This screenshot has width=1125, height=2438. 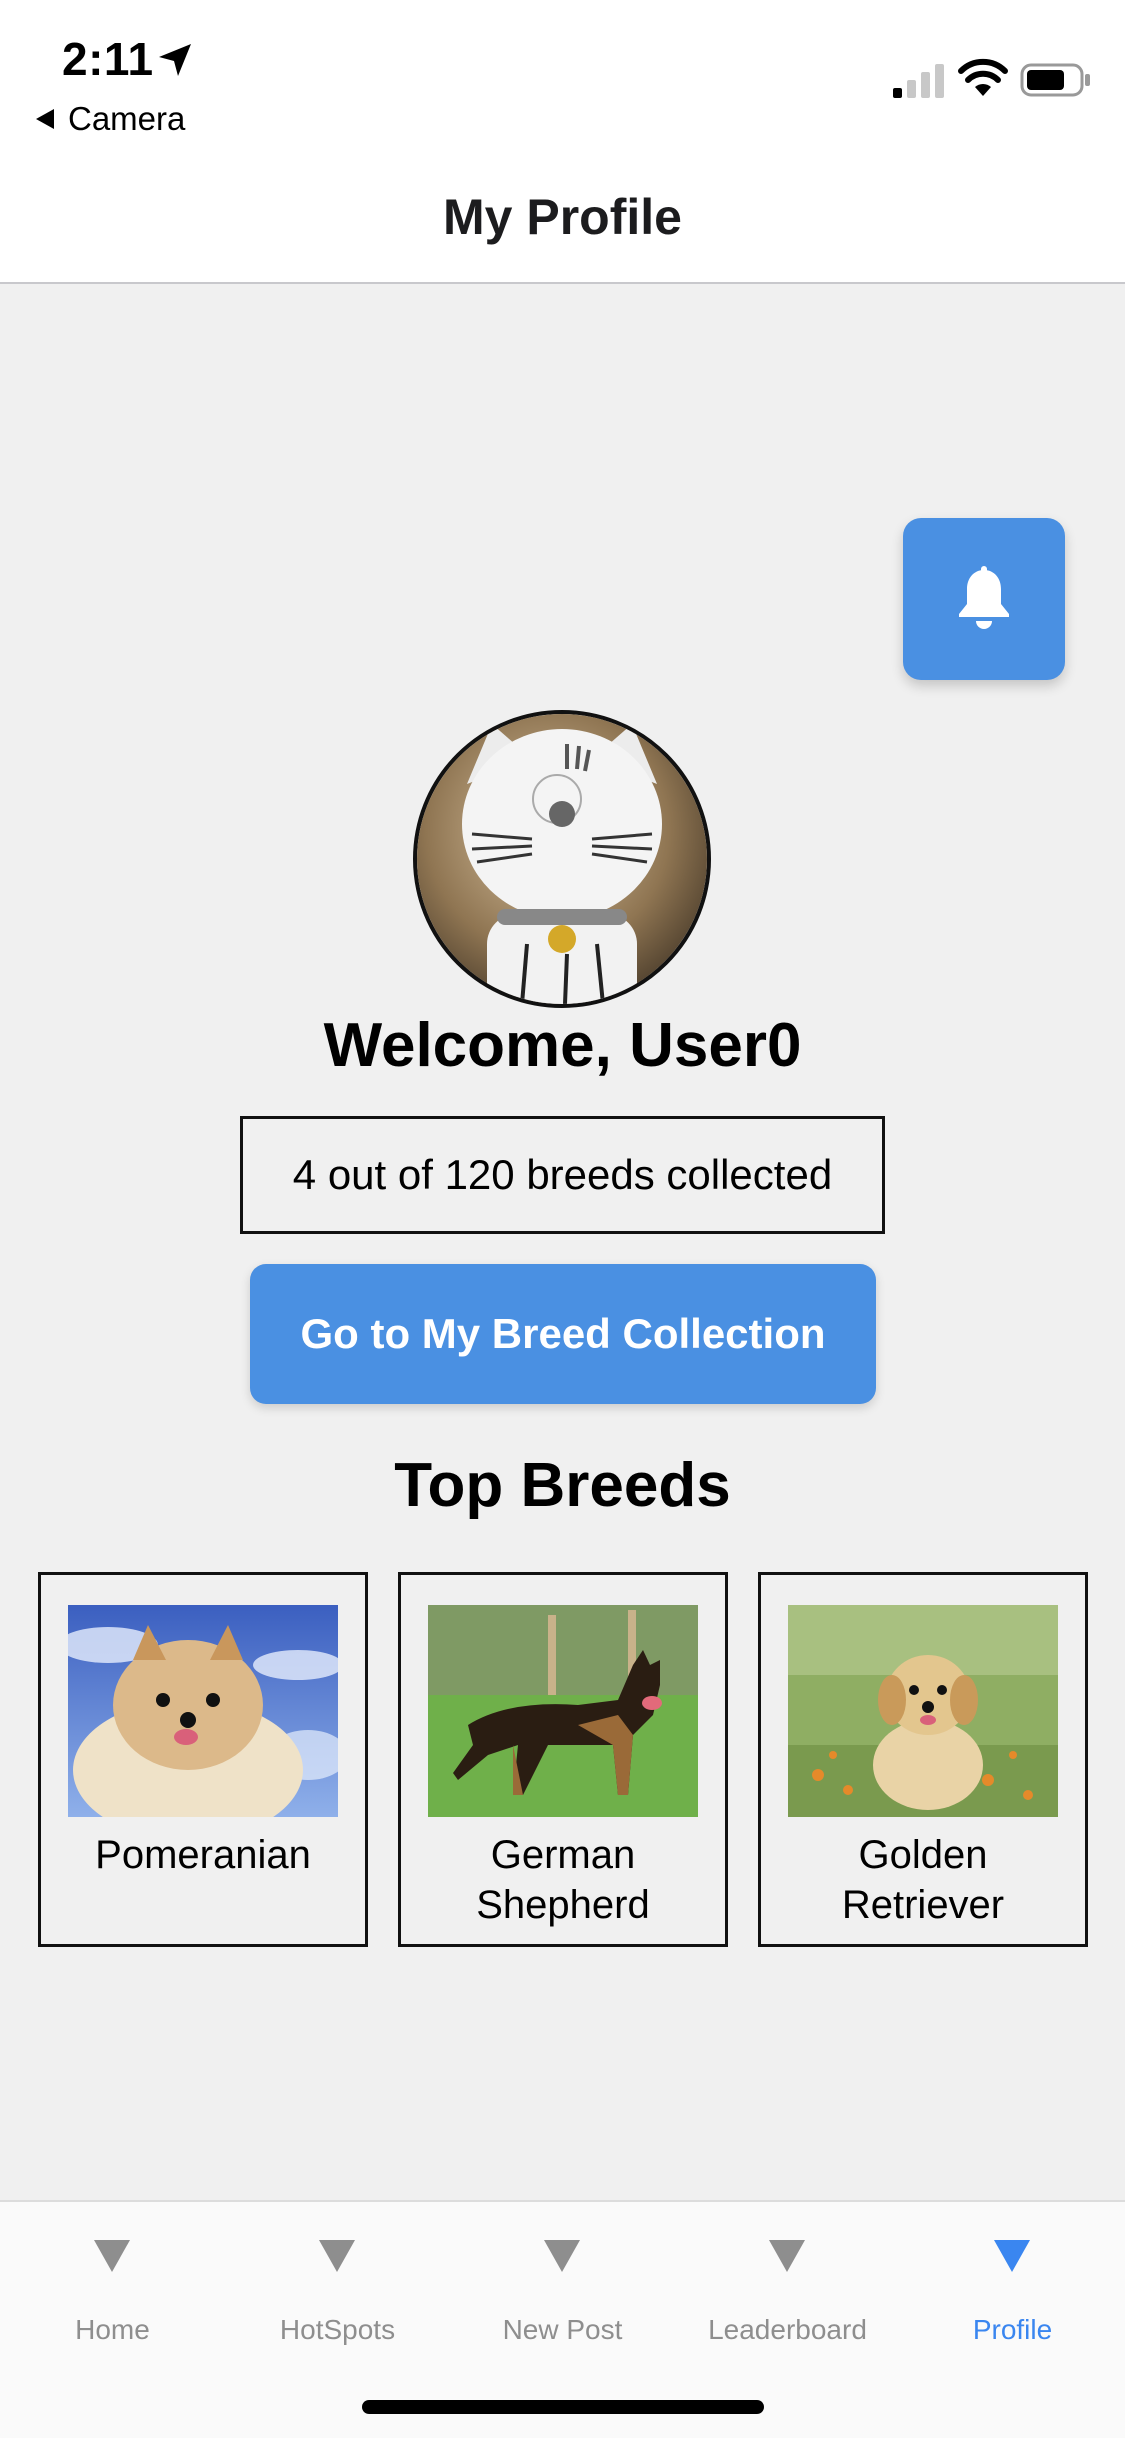 What do you see at coordinates (1012, 2256) in the screenshot?
I see `profile-tab-icon` at bounding box center [1012, 2256].